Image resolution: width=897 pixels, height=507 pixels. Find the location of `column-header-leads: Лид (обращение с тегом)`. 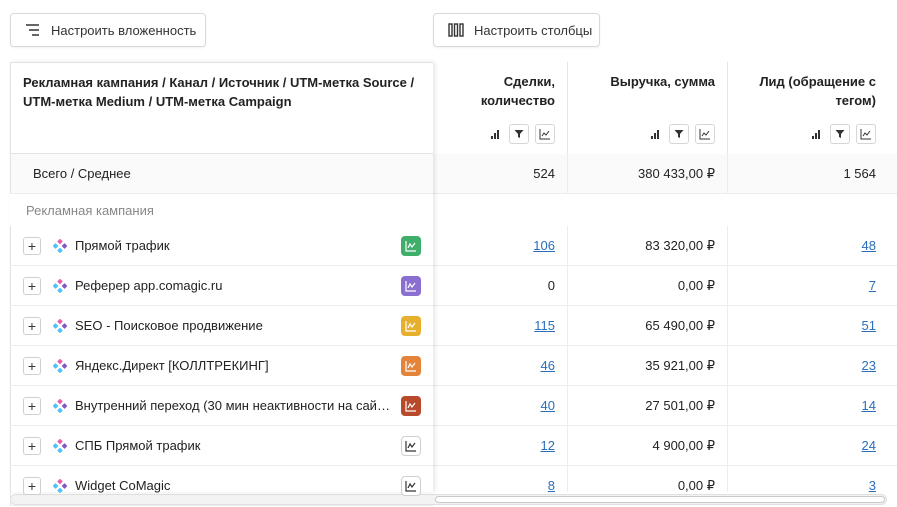

column-header-leads: Лид (обращение с тегом) is located at coordinates (808, 108).